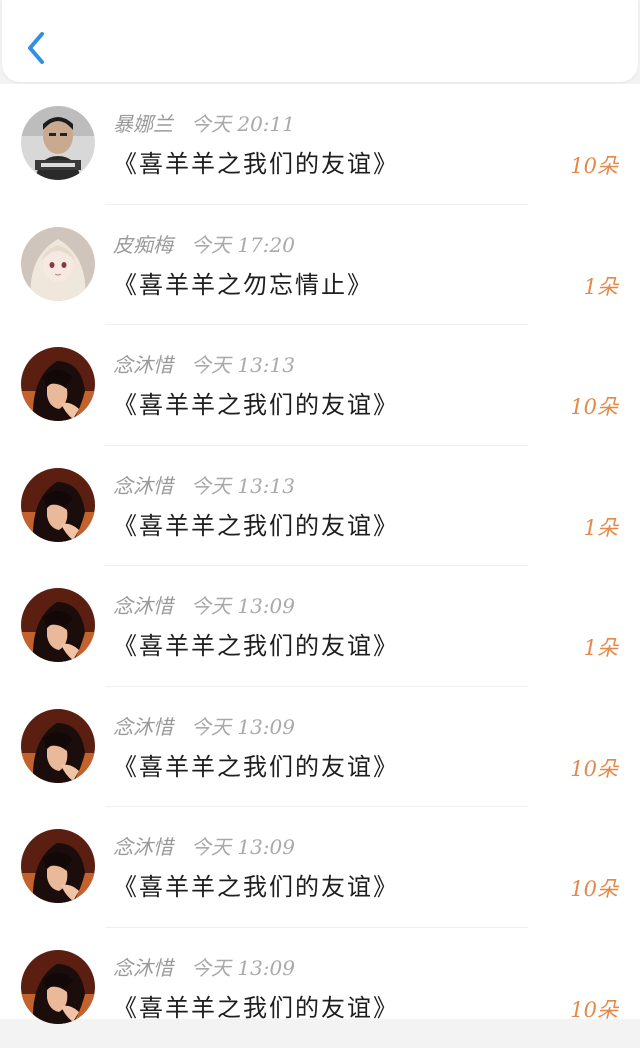 This screenshot has width=640, height=1048. What do you see at coordinates (243, 124) in the screenshot?
I see `send-time: 今天 20:11` at bounding box center [243, 124].